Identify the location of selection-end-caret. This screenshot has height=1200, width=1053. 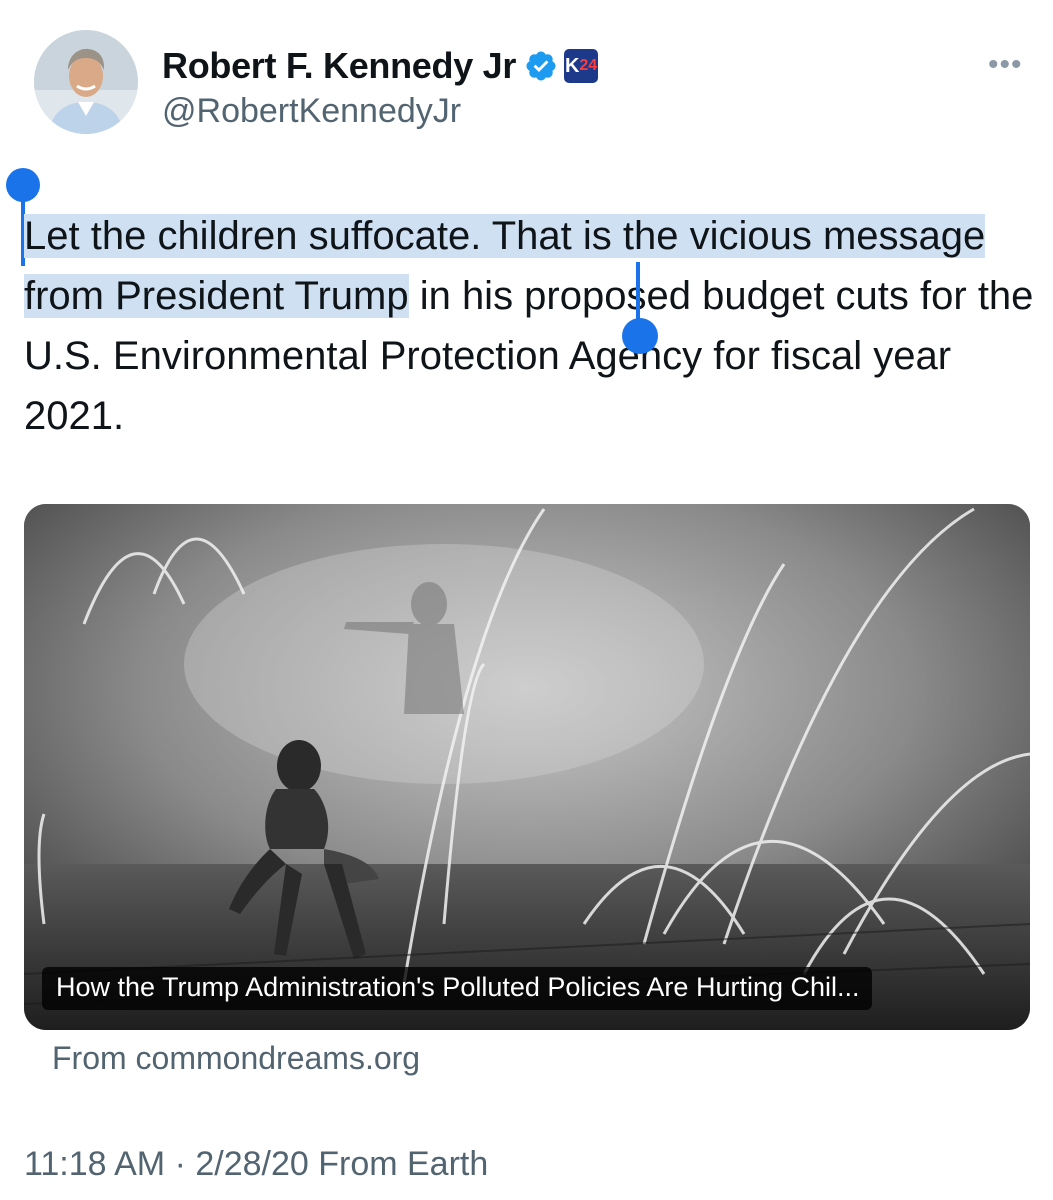
(638, 293).